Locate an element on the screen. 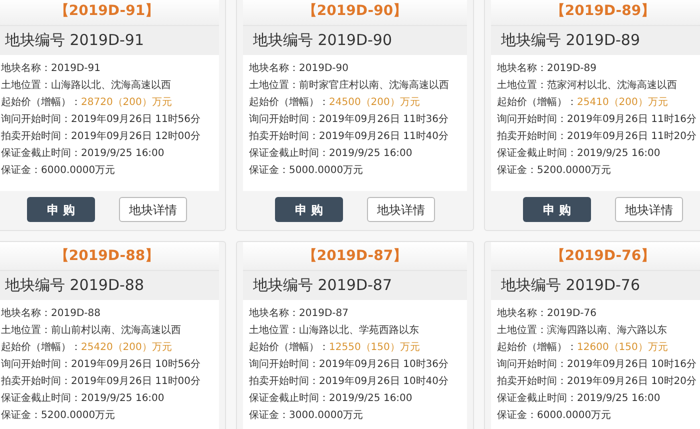  lot-detail: 起始价（增幅）：28720（200）万元 is located at coordinates (87, 103).